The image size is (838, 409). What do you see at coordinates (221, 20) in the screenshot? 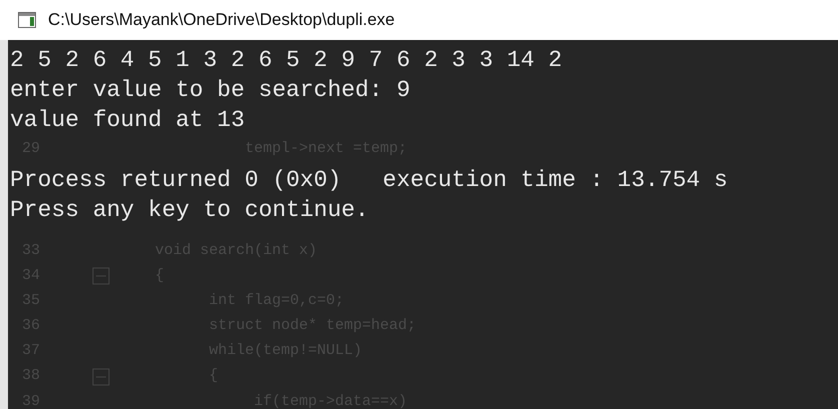
I see `window-title: C:\Users\Mayank\OneDrive\Desktop\dupli.exe` at bounding box center [221, 20].